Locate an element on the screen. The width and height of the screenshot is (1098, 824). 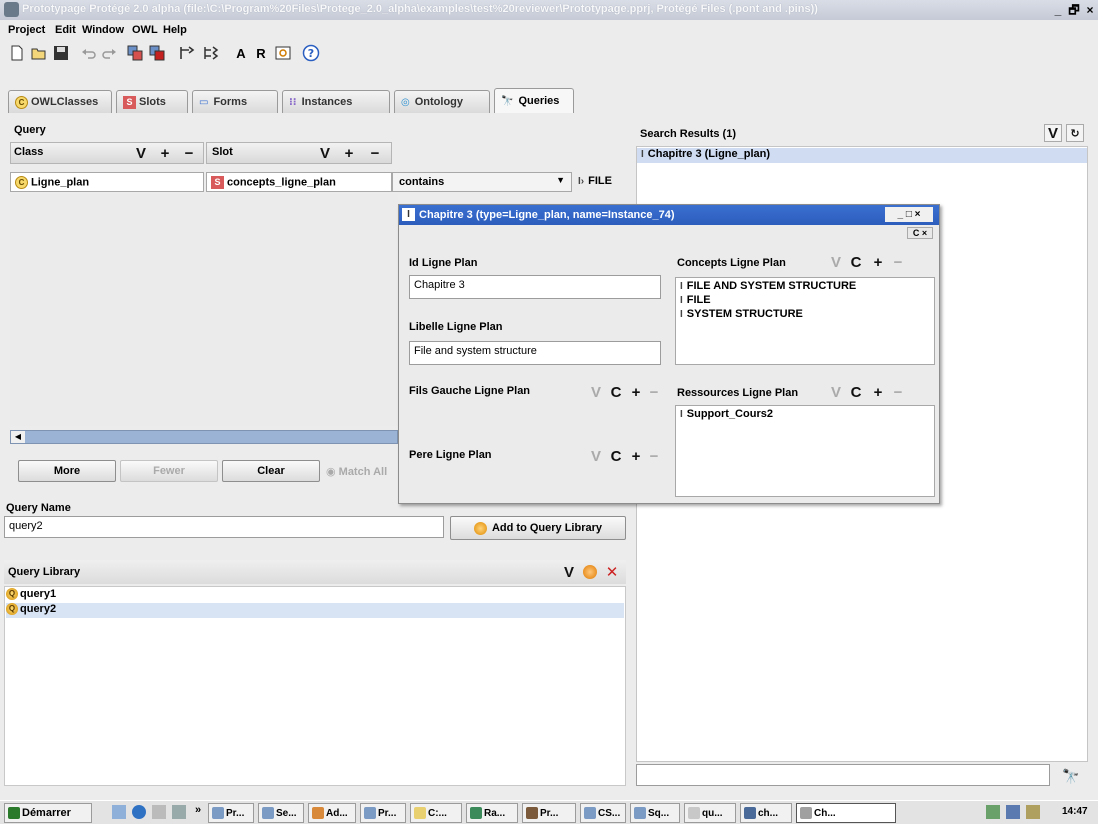
menu-edit: Edit is located at coordinates (65, 30).